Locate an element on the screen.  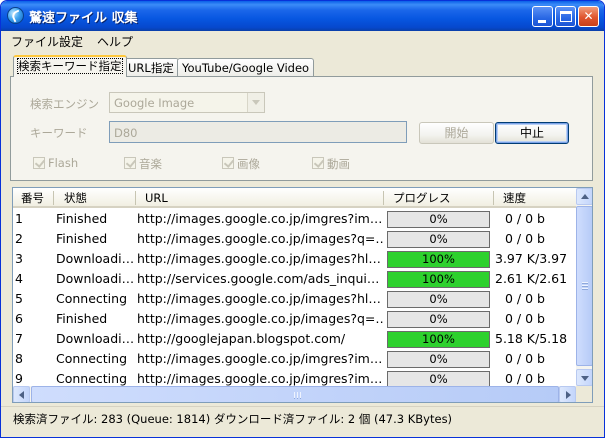
cell-speed: 2.61 K/2.61 is located at coordinates (531, 278).